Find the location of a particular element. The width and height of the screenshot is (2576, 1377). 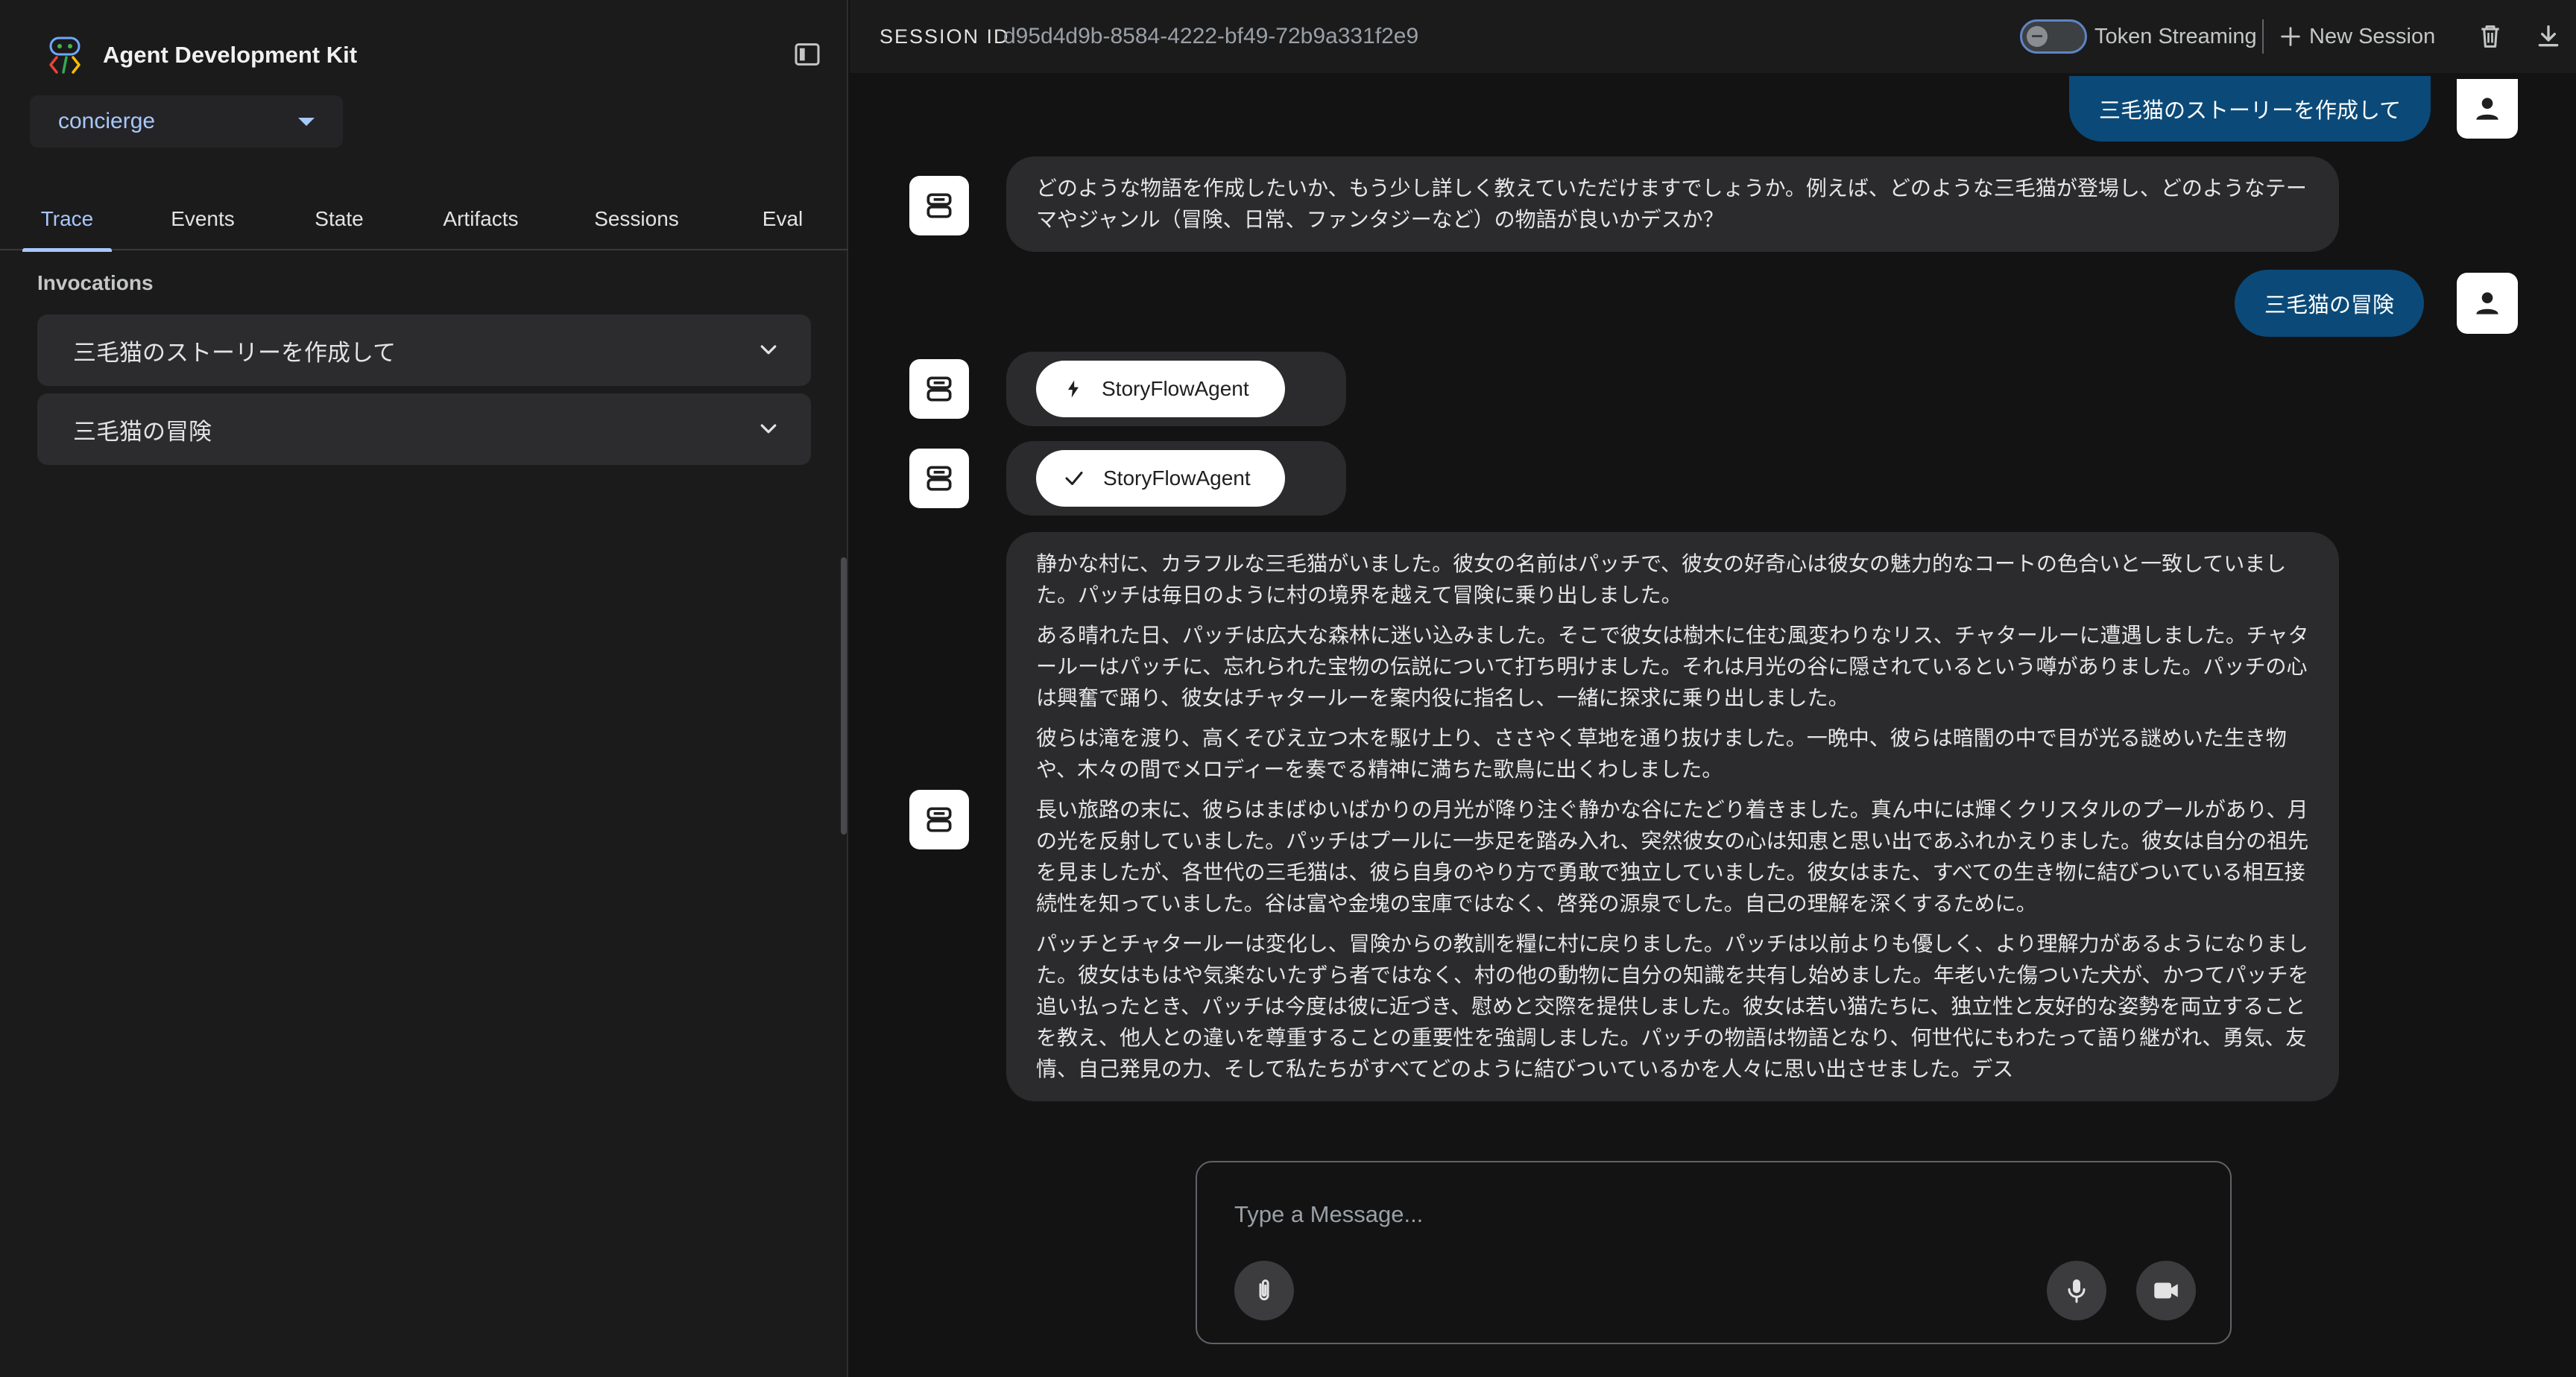

tab-eval: Eval is located at coordinates (782, 219).